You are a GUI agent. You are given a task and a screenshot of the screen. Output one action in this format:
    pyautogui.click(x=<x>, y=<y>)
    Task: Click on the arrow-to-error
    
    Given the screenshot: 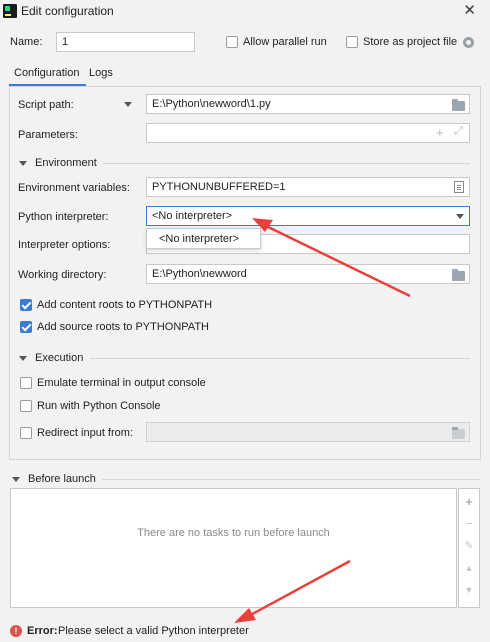 What is the action you would take?
    pyautogui.click(x=292, y=591)
    